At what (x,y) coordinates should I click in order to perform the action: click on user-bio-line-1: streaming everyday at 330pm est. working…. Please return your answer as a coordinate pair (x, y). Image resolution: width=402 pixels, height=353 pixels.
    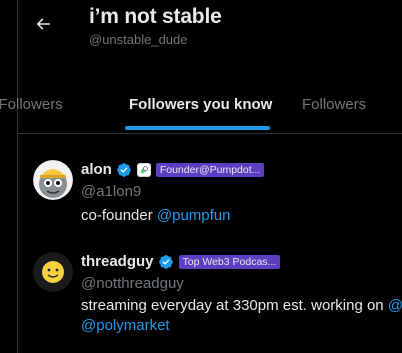
    Looking at the image, I should click on (241, 306).